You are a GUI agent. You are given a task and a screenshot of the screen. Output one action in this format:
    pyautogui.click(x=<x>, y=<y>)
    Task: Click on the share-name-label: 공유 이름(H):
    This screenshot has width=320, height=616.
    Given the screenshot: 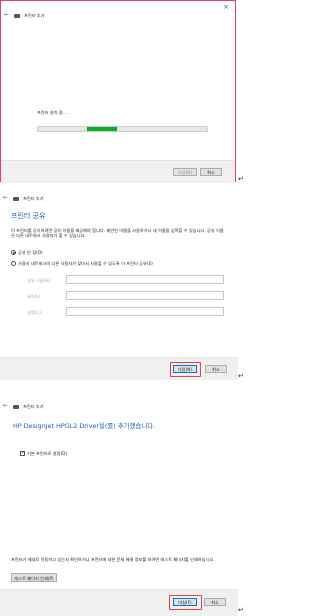 What is the action you would take?
    pyautogui.click(x=39, y=280)
    